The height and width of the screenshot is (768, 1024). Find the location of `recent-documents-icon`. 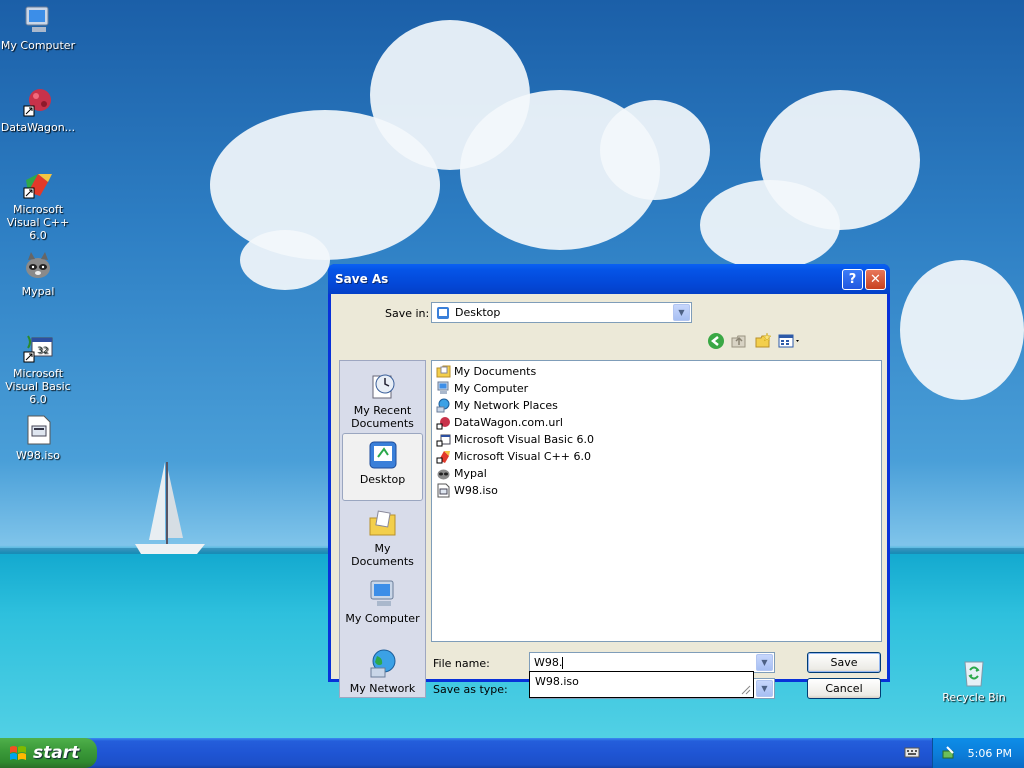

recent-documents-icon is located at coordinates (383, 386).